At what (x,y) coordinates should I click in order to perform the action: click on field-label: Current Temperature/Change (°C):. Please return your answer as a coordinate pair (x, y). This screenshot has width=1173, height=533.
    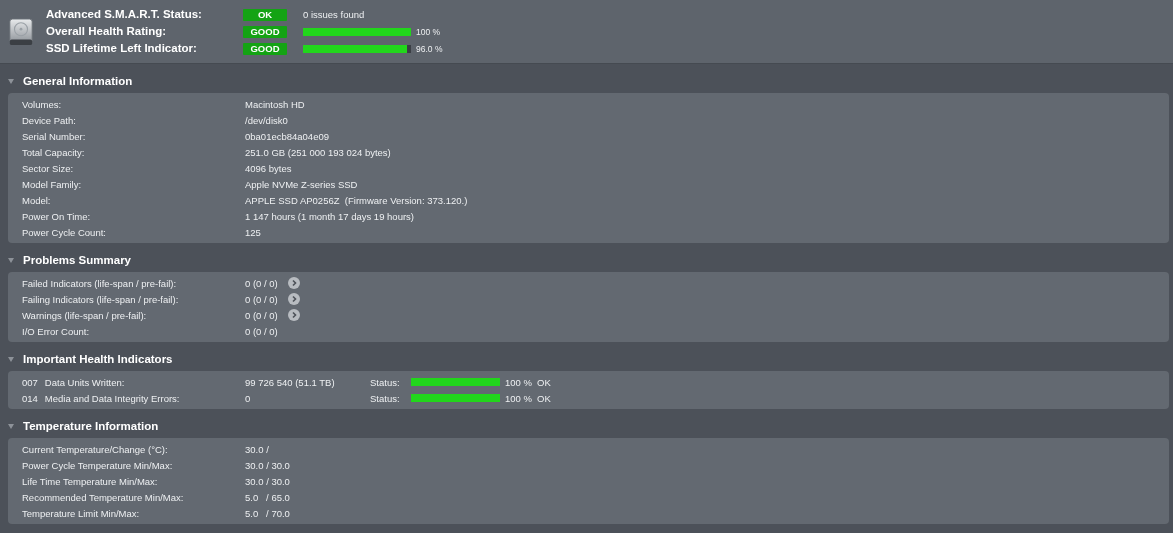
    Looking at the image, I should click on (95, 449).